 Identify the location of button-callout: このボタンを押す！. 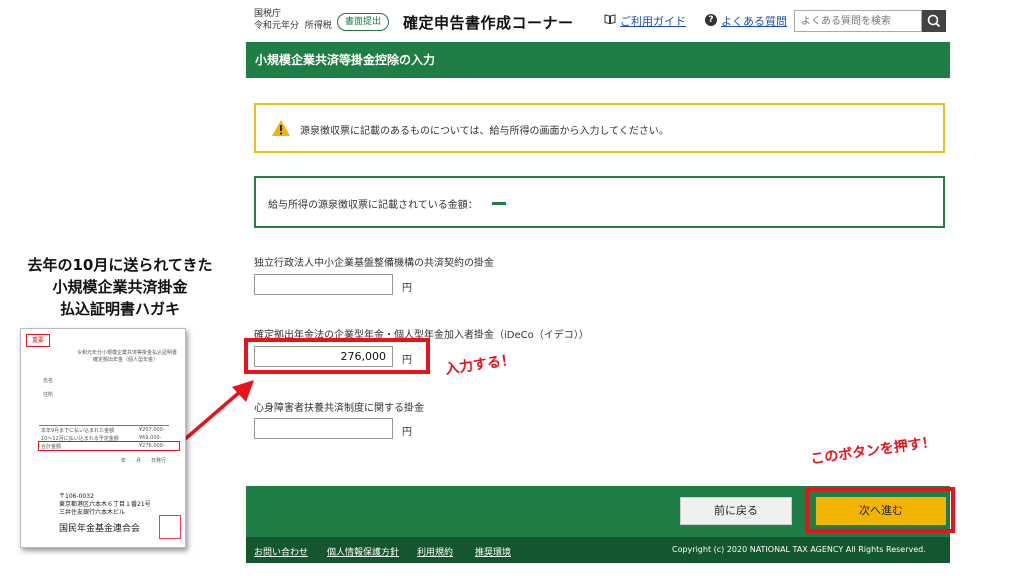
(873, 451).